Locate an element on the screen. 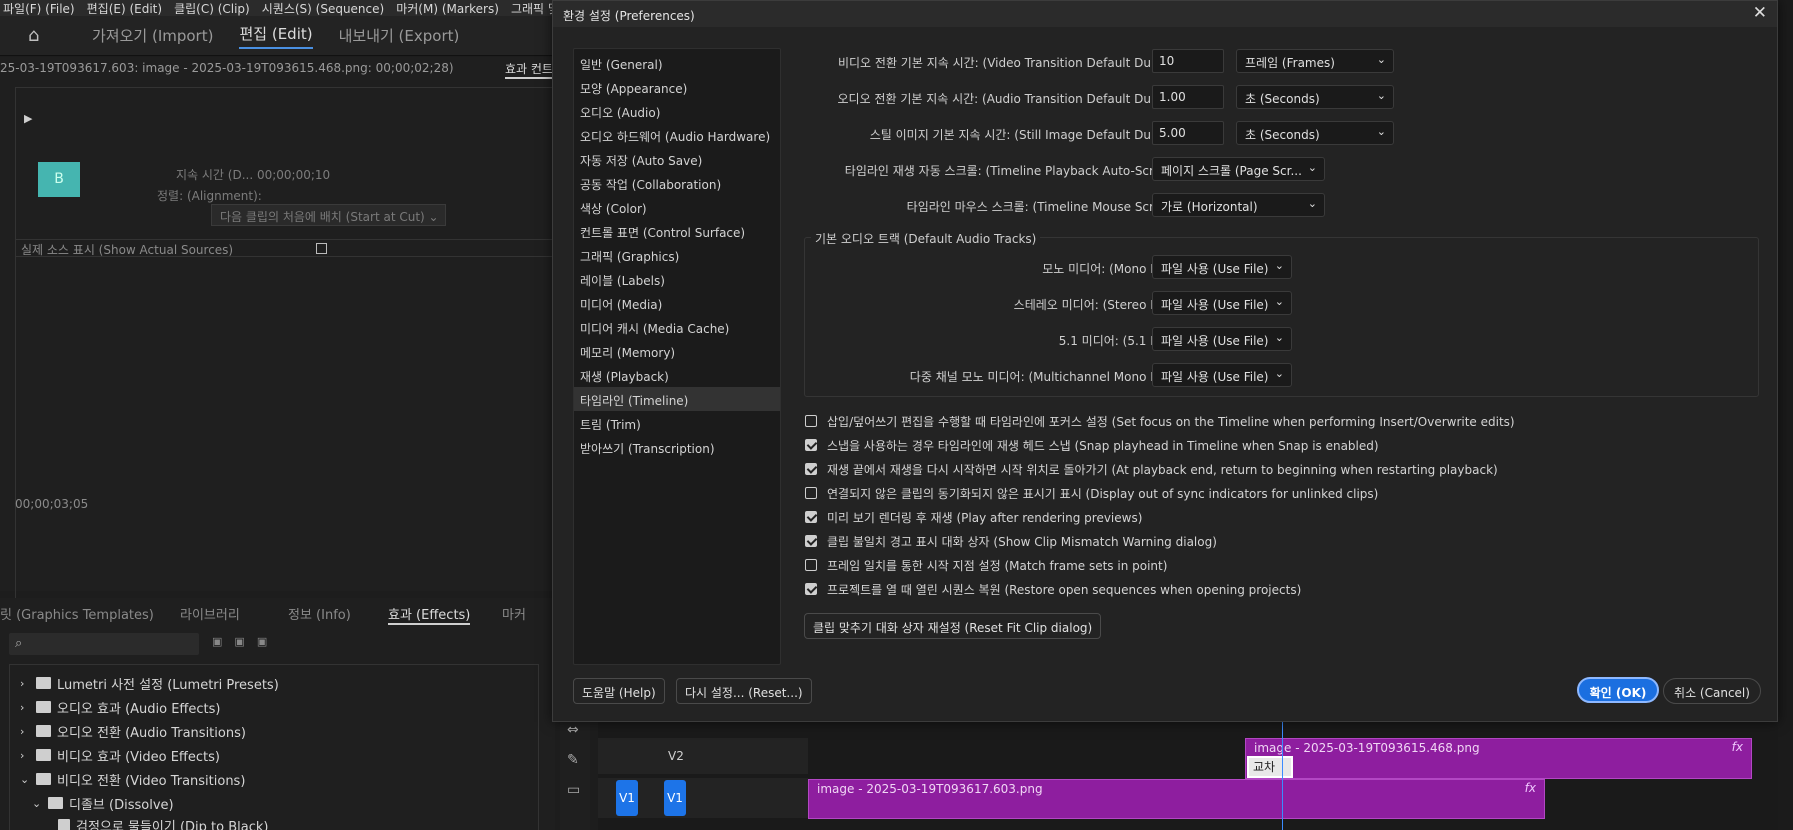 This screenshot has height=830, width=1793. tab-markers: 마커 is located at coordinates (514, 613).